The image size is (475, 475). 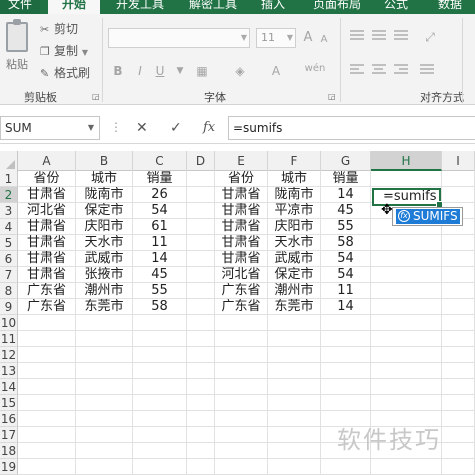 What do you see at coordinates (294, 467) in the screenshot?
I see `cell-f19` at bounding box center [294, 467].